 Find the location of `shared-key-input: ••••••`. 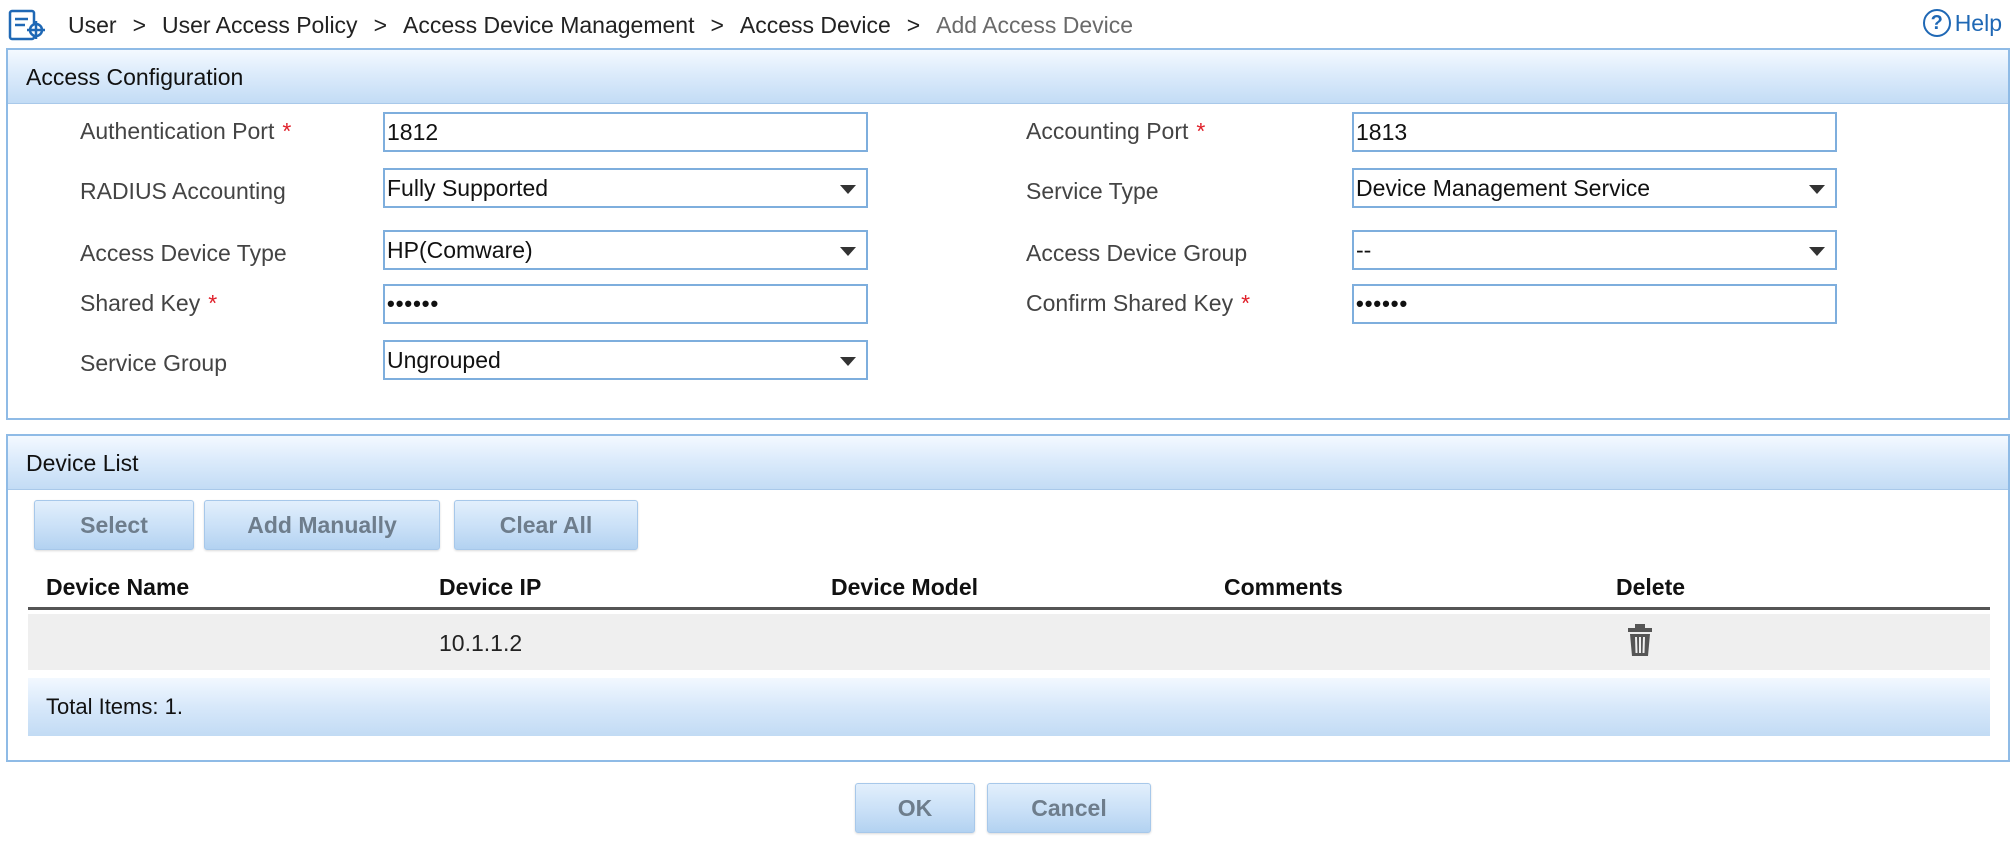

shared-key-input: •••••• is located at coordinates (625, 304).